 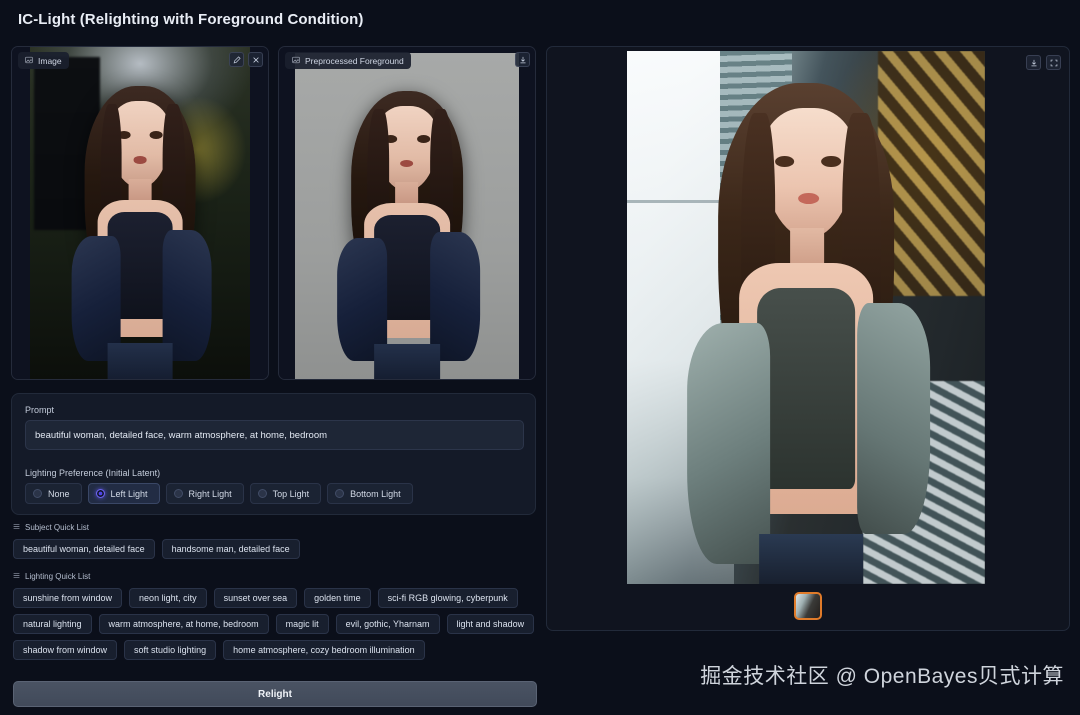 I want to click on lighting-chip: magic lit, so click(x=302, y=624).